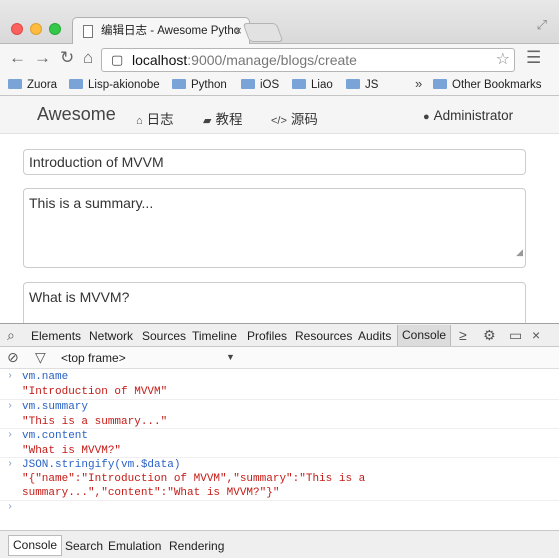  What do you see at coordinates (42, 58) in the screenshot?
I see `forward-arrow-icon: →` at bounding box center [42, 58].